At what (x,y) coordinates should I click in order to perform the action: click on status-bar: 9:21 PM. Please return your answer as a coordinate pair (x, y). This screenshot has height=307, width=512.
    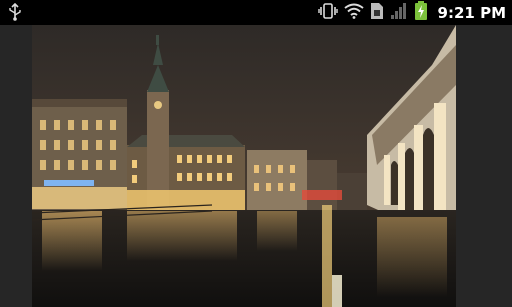
    Looking at the image, I should click on (256, 12).